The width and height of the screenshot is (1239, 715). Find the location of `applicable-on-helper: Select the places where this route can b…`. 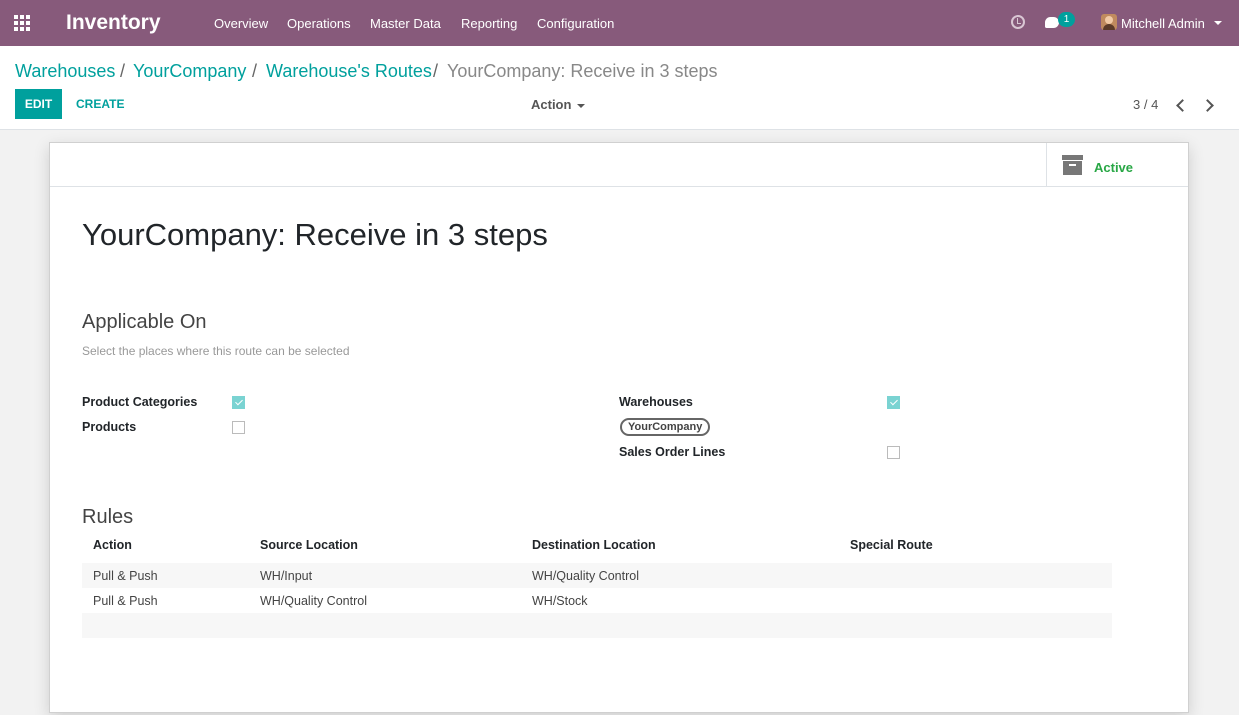

applicable-on-helper: Select the places where this route can b… is located at coordinates (216, 351).